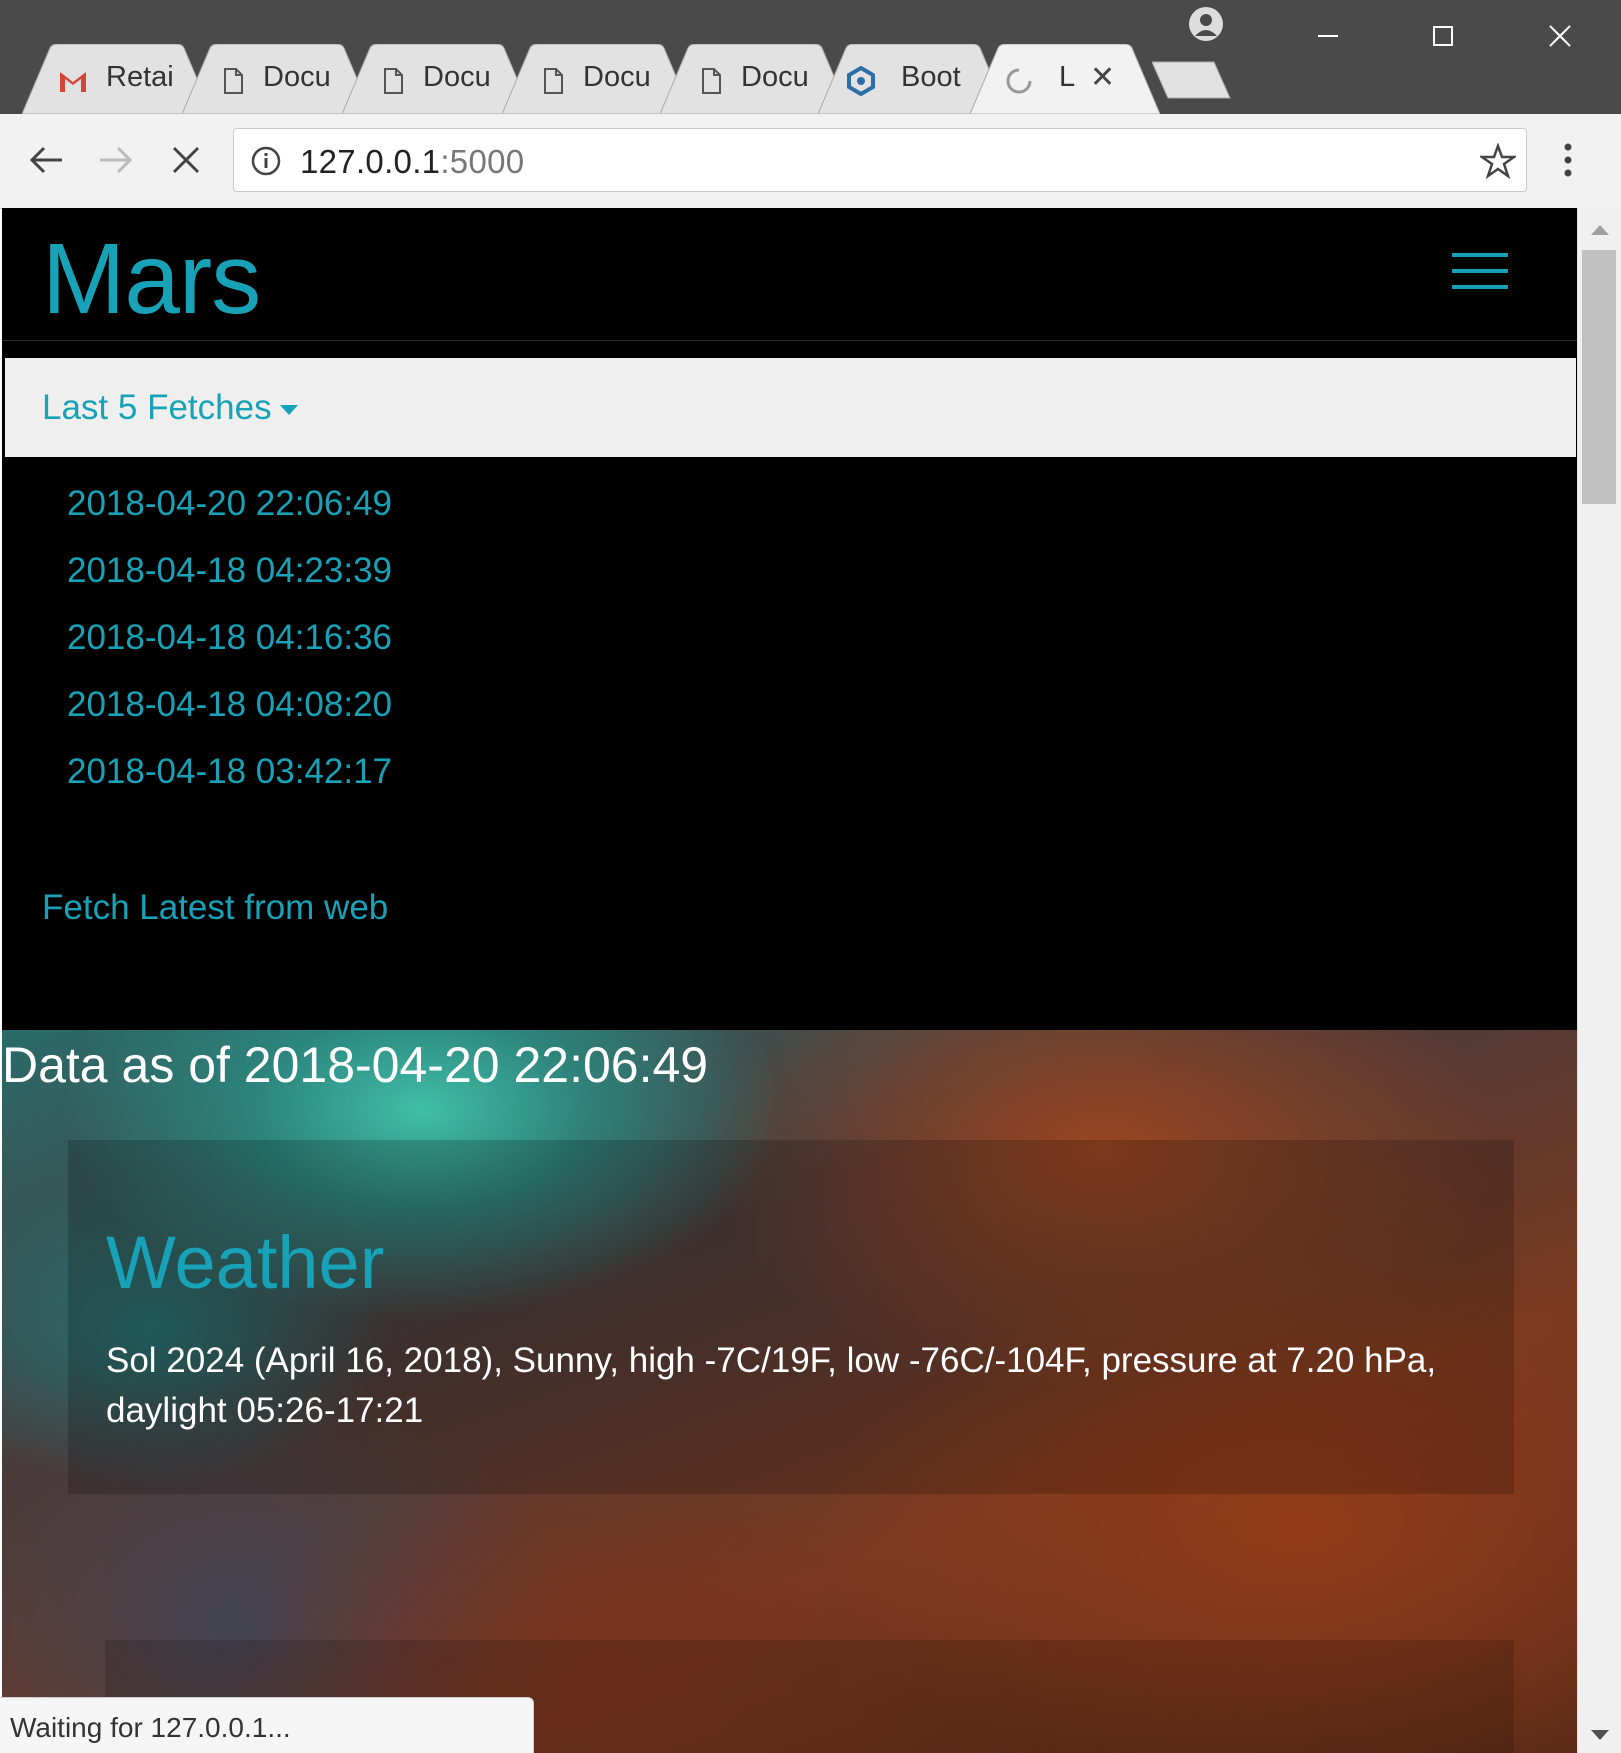 The height and width of the screenshot is (1753, 1621). What do you see at coordinates (1599, 980) in the screenshot?
I see `vertical-scrollbar` at bounding box center [1599, 980].